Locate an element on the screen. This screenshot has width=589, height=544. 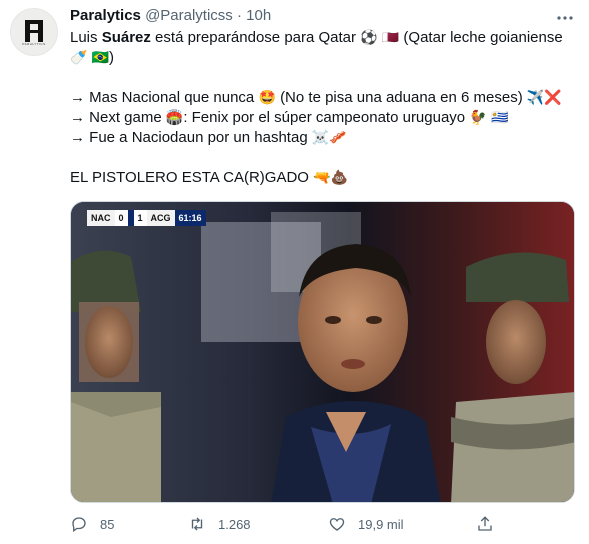
star-struck-icon: 🤩 is located at coordinates (267, 97).